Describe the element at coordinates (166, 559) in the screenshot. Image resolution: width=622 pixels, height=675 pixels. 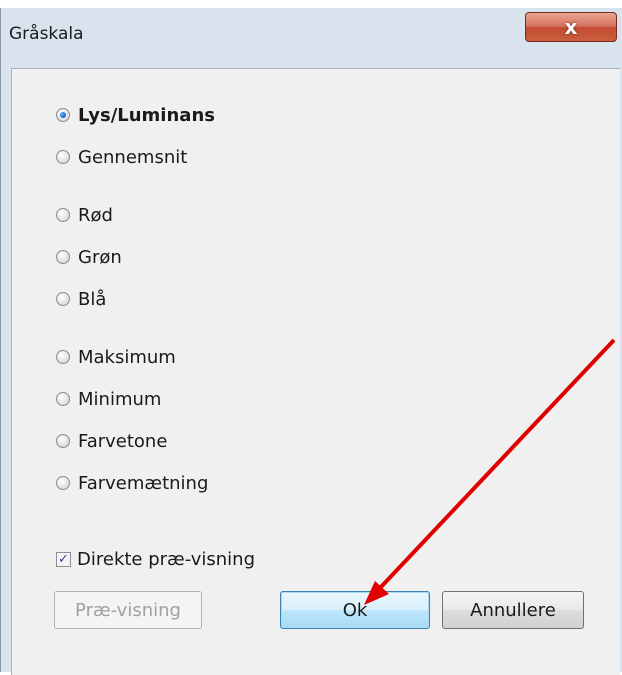
I see `checkbox-label: Direkte præ-visning` at that location.